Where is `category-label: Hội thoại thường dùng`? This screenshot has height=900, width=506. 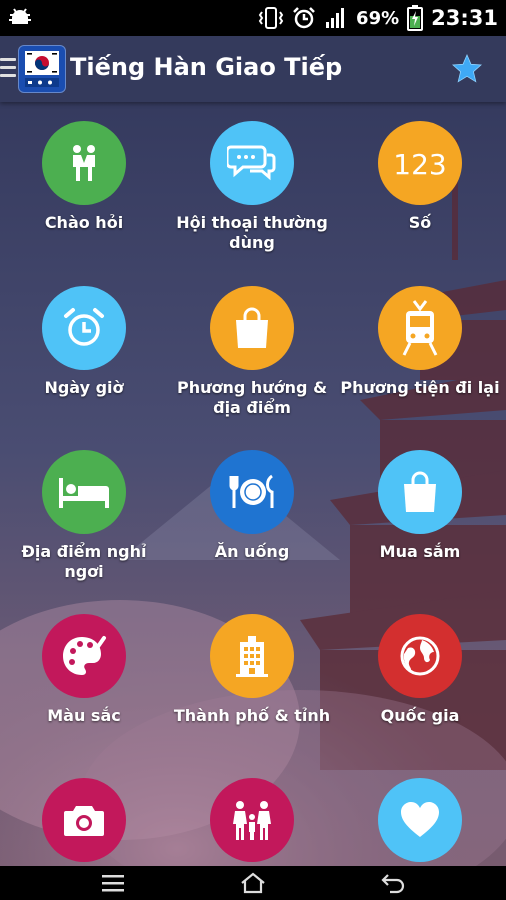
category-label: Hội thoại thường dùng is located at coordinates (252, 232).